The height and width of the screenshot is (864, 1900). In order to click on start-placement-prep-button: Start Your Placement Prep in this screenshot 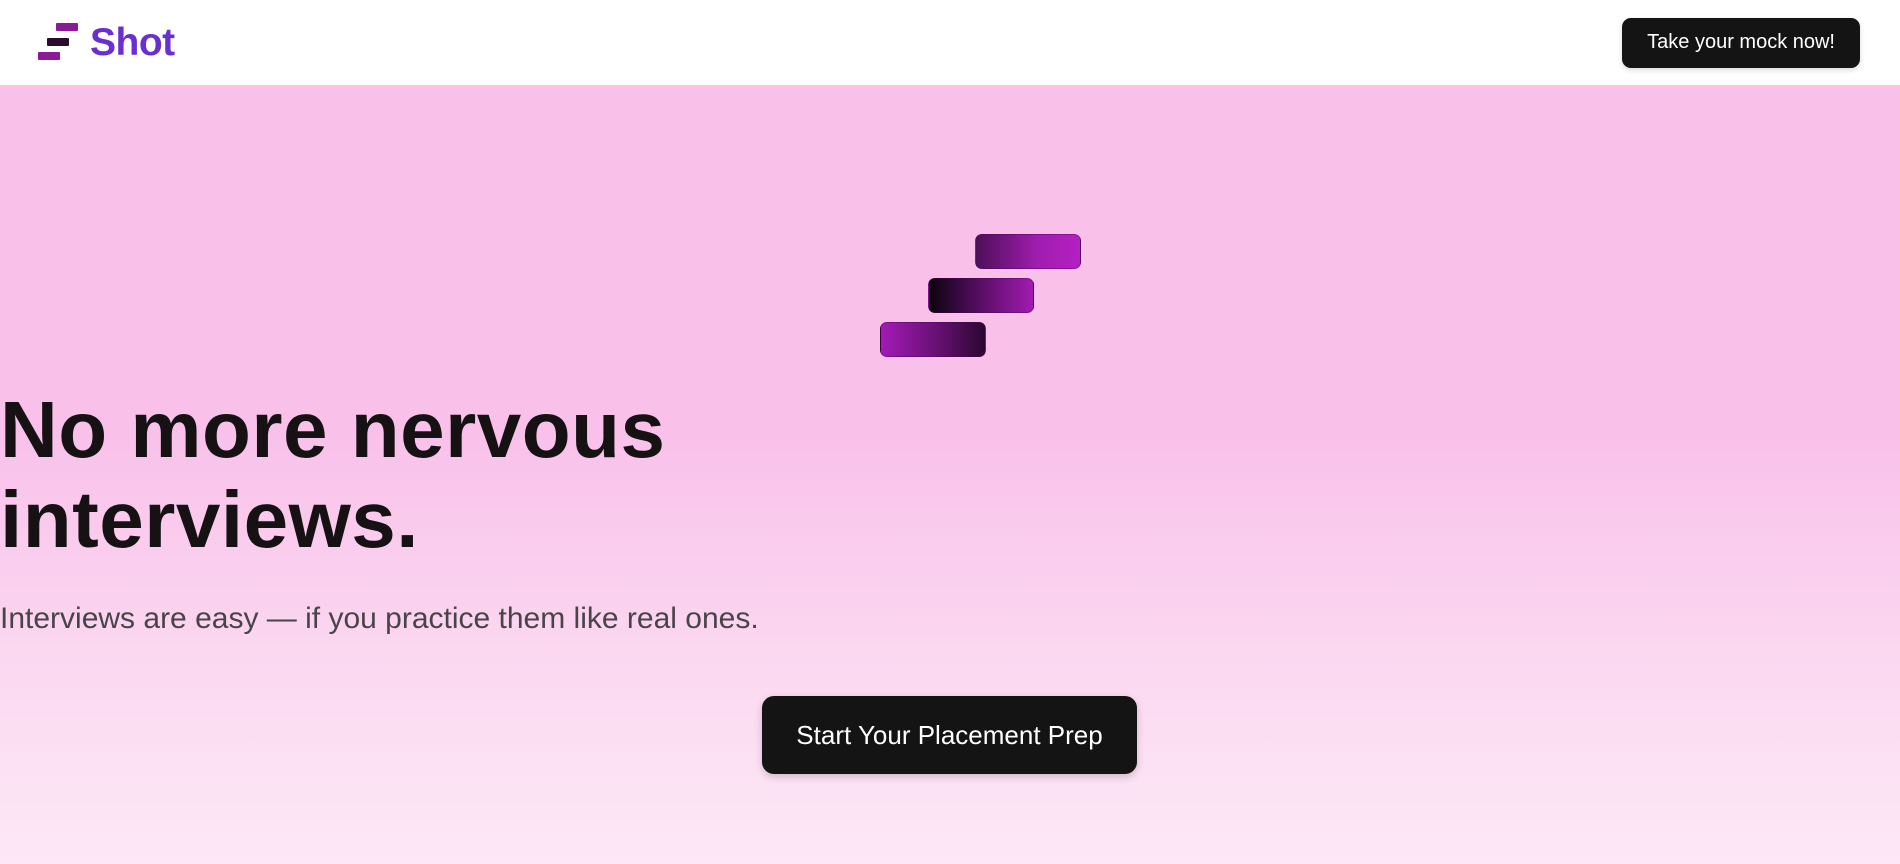, I will do `click(949, 735)`.